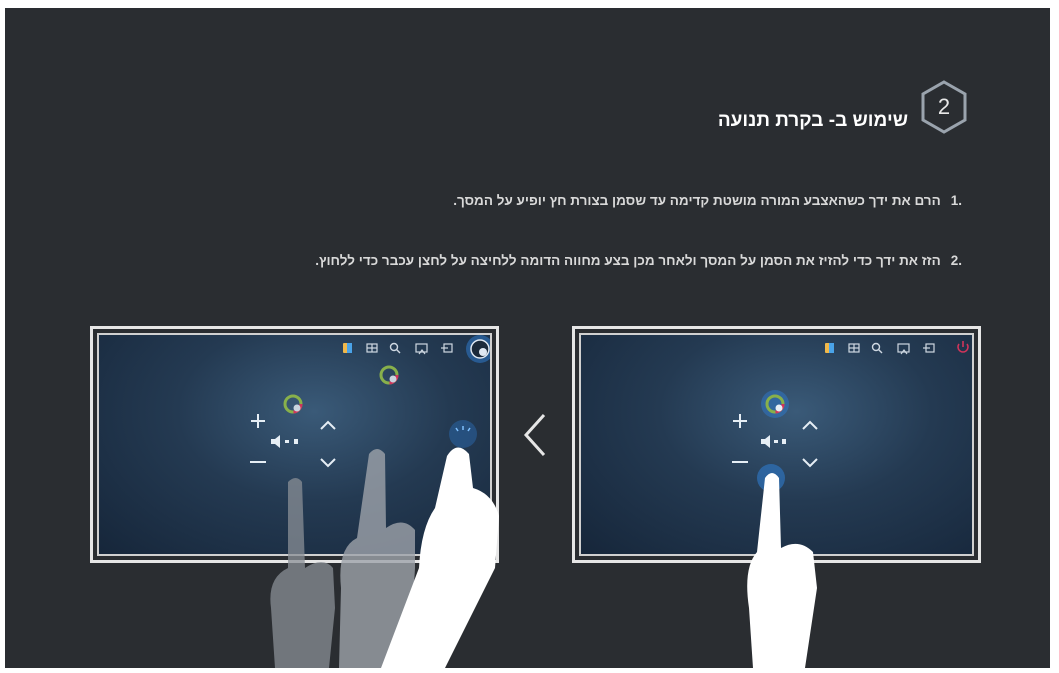 The image size is (1059, 673). Describe the element at coordinates (463, 434) in the screenshot. I see `click-effect-icon` at that location.